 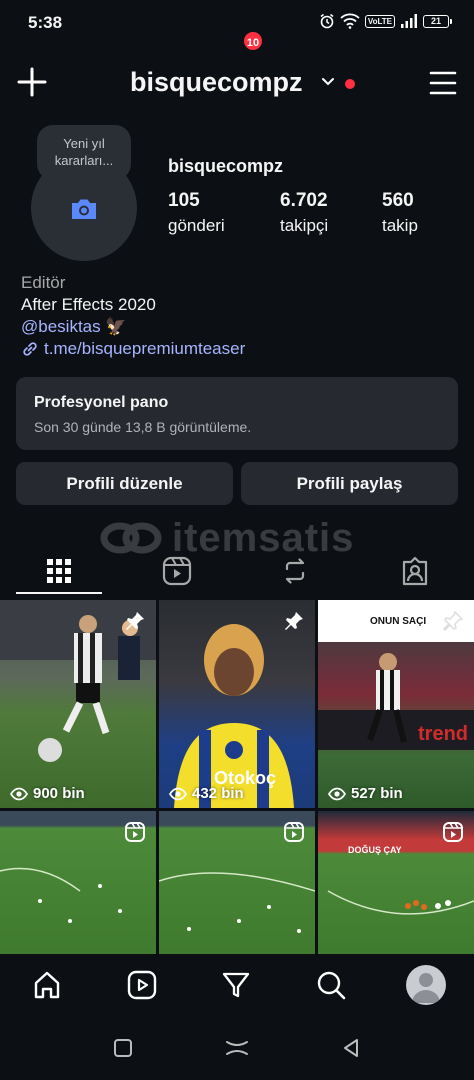 I want to click on tab-reposts, so click(x=295, y=571).